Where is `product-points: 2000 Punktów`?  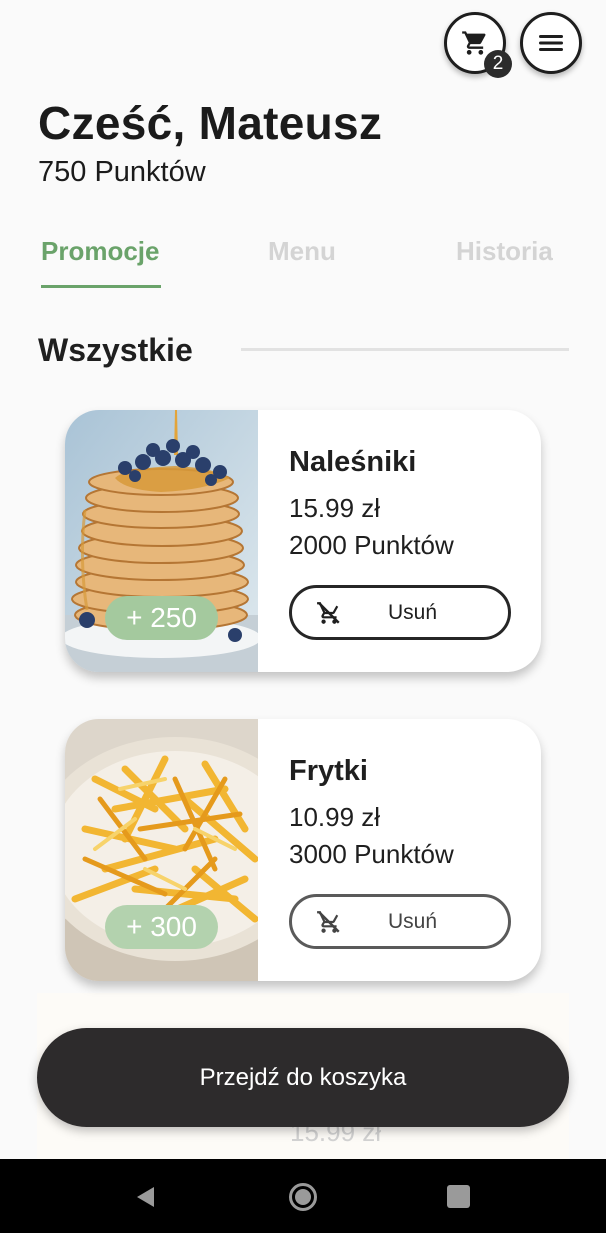 product-points: 2000 Punktów is located at coordinates (371, 545).